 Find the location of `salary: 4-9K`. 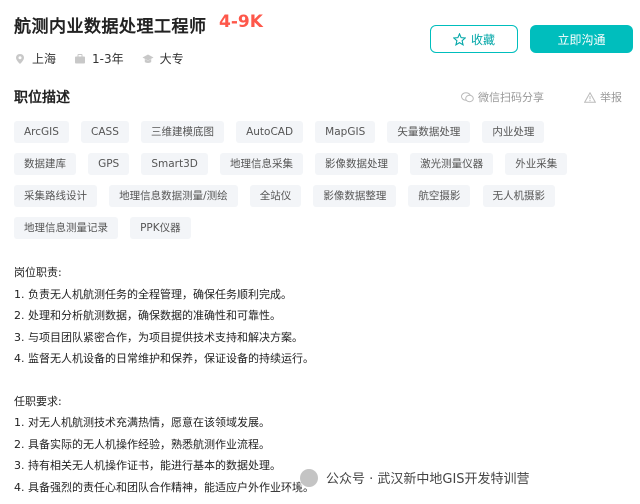

salary: 4-9K is located at coordinates (241, 22).